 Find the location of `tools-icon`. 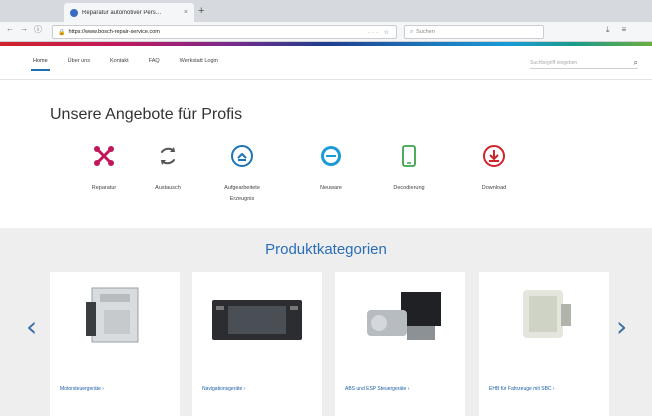

tools-icon is located at coordinates (104, 156).